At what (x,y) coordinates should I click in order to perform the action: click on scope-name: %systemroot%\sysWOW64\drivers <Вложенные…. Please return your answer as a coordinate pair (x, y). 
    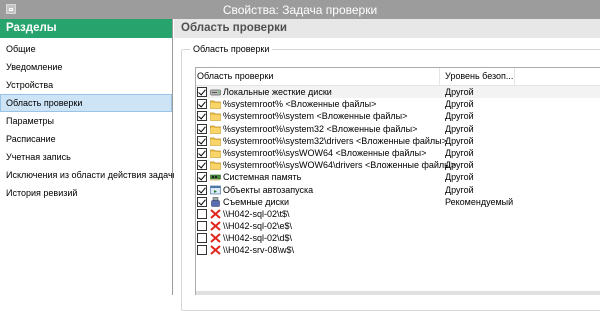
    Looking at the image, I should click on (339, 165).